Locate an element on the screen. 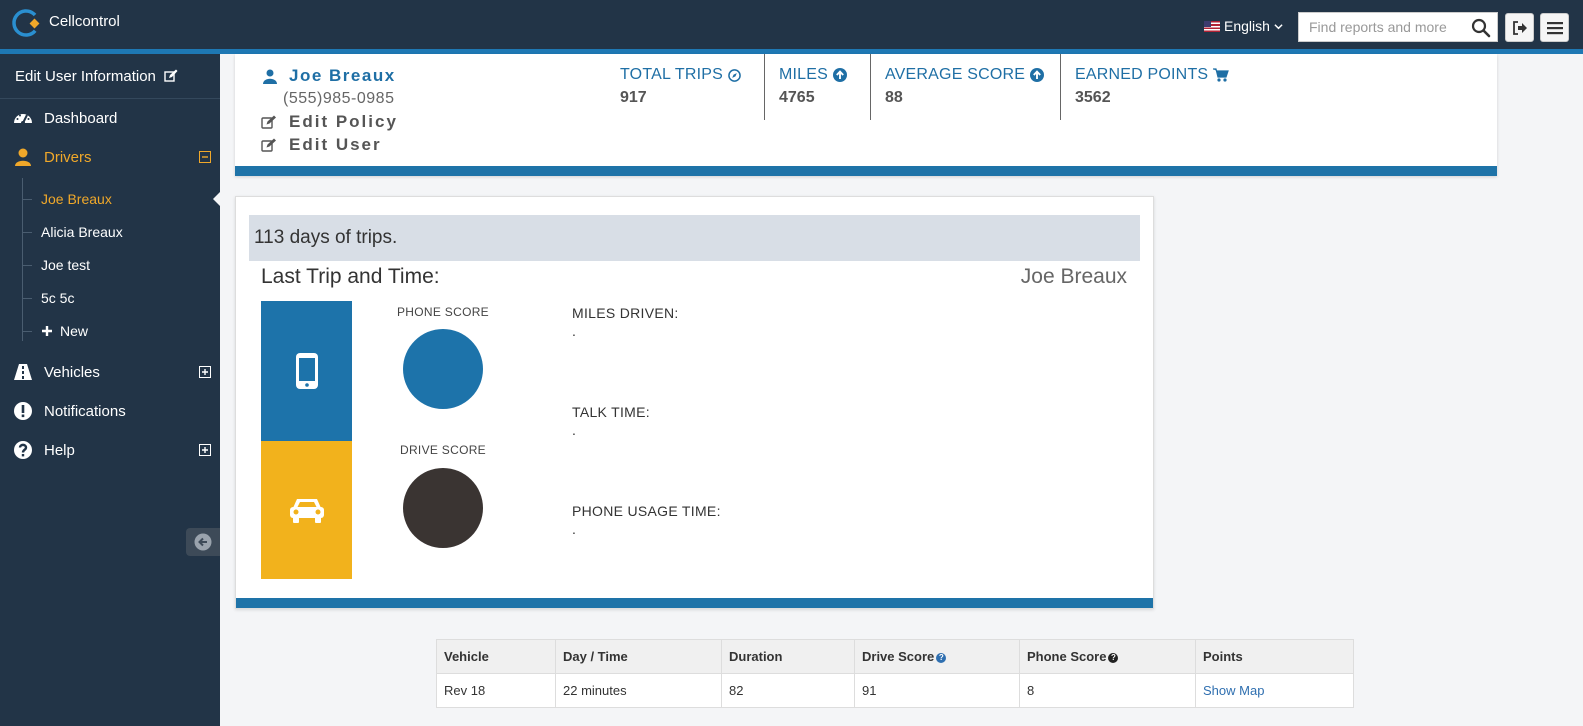 Image resolution: width=1583 pixels, height=726 pixels. edit-policy-label: Edit Policy is located at coordinates (343, 121).